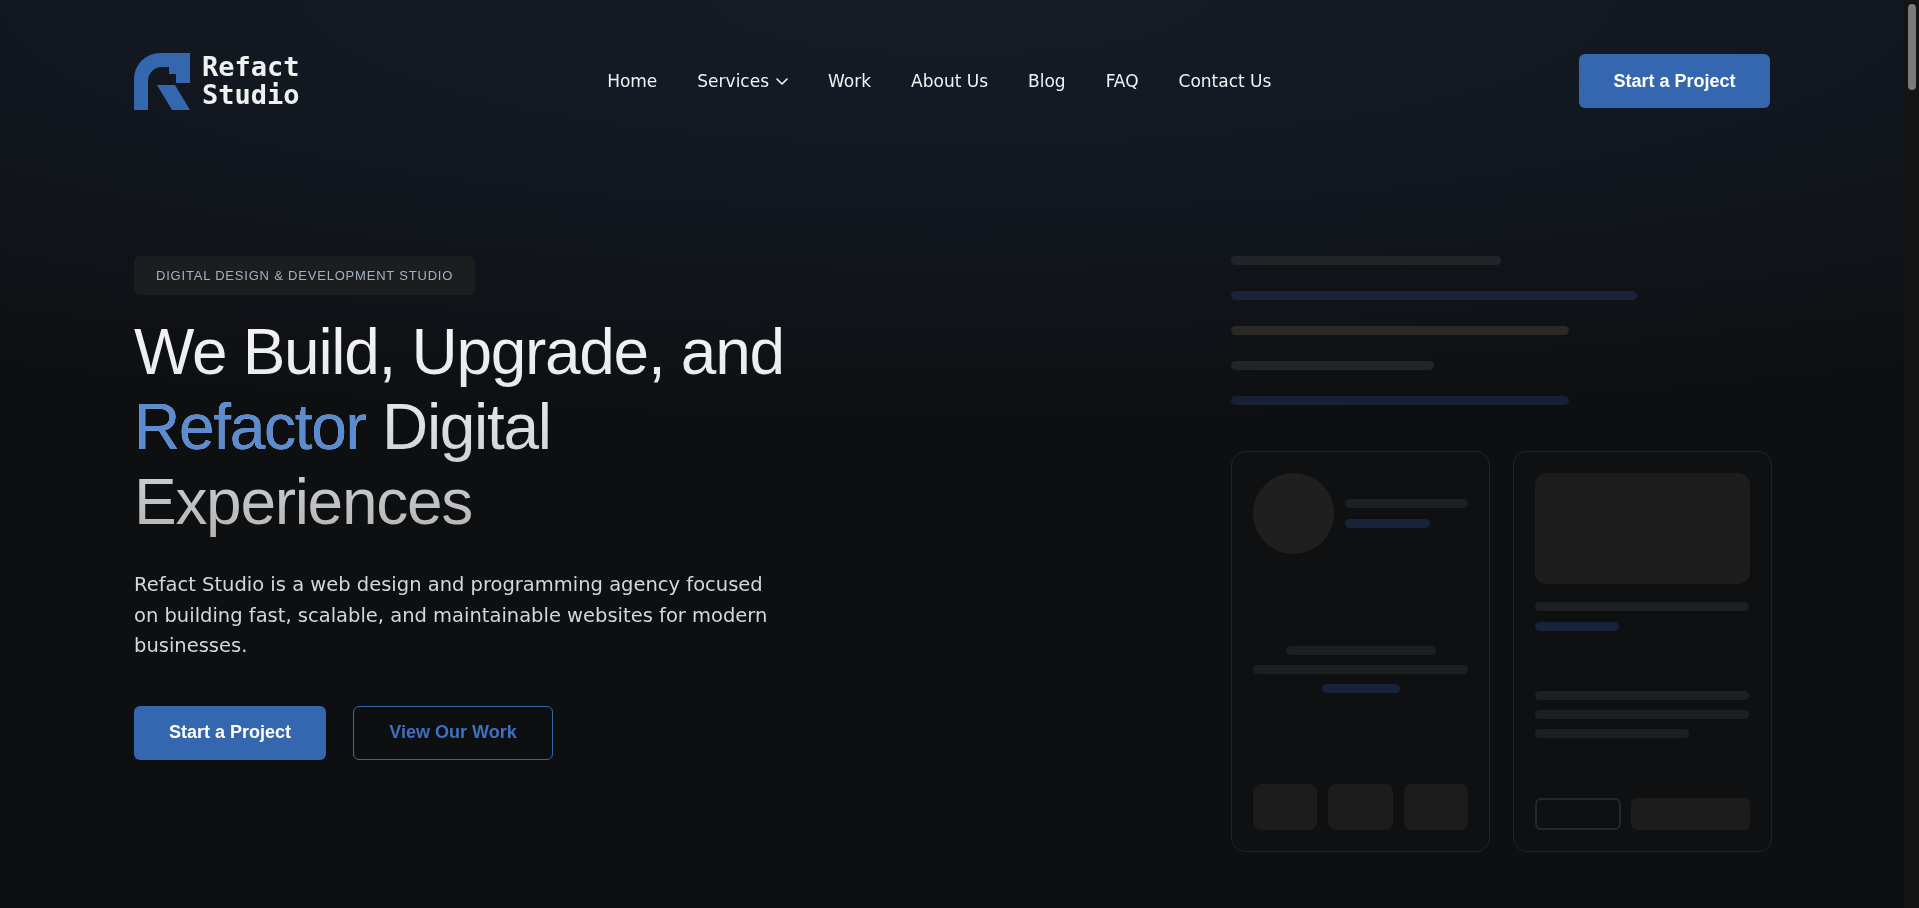 The width and height of the screenshot is (1919, 908). What do you see at coordinates (1225, 81) in the screenshot?
I see `nav-link: Contact Us` at bounding box center [1225, 81].